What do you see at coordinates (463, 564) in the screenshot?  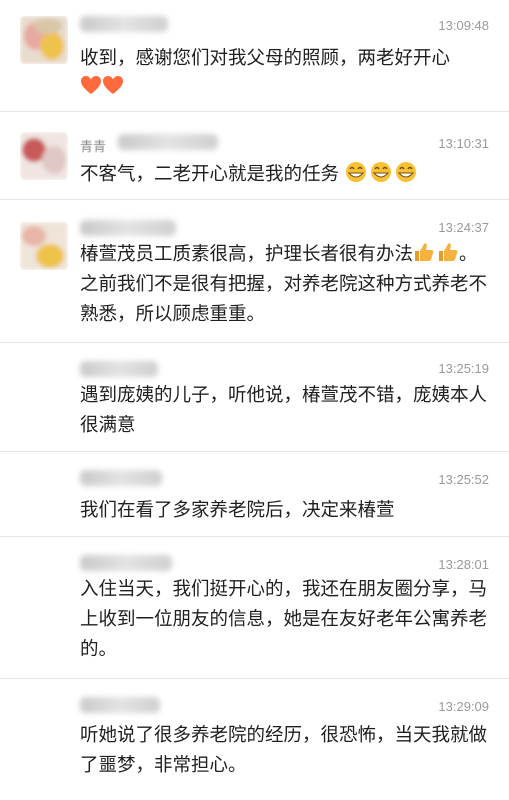 I see `message-time: 13:28:01` at bounding box center [463, 564].